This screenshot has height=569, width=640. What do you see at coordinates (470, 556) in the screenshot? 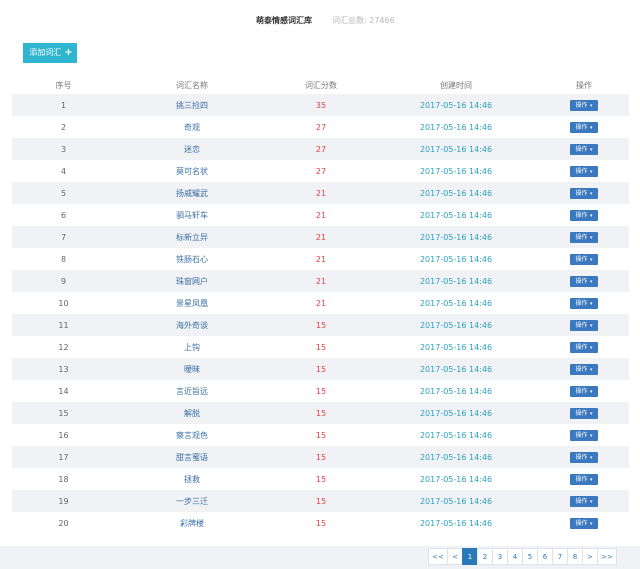
I see `page-button-1: 1` at bounding box center [470, 556].